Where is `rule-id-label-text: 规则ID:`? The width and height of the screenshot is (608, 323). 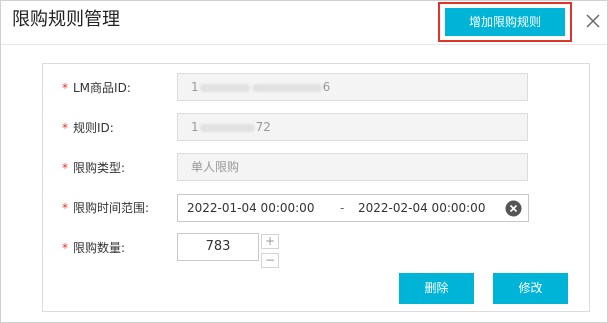 rule-id-label-text: 规则ID: is located at coordinates (93, 128).